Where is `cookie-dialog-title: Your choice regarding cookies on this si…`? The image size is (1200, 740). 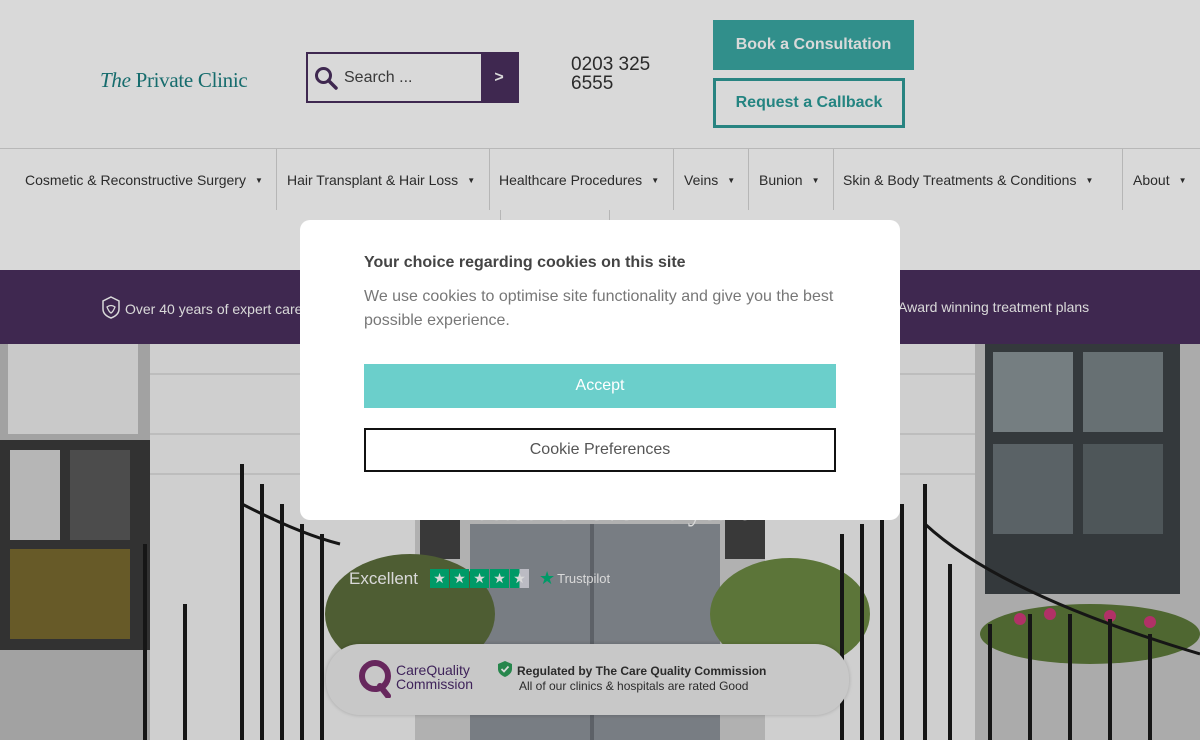
cookie-dialog-title: Your choice regarding cookies on this si… is located at coordinates (525, 262).